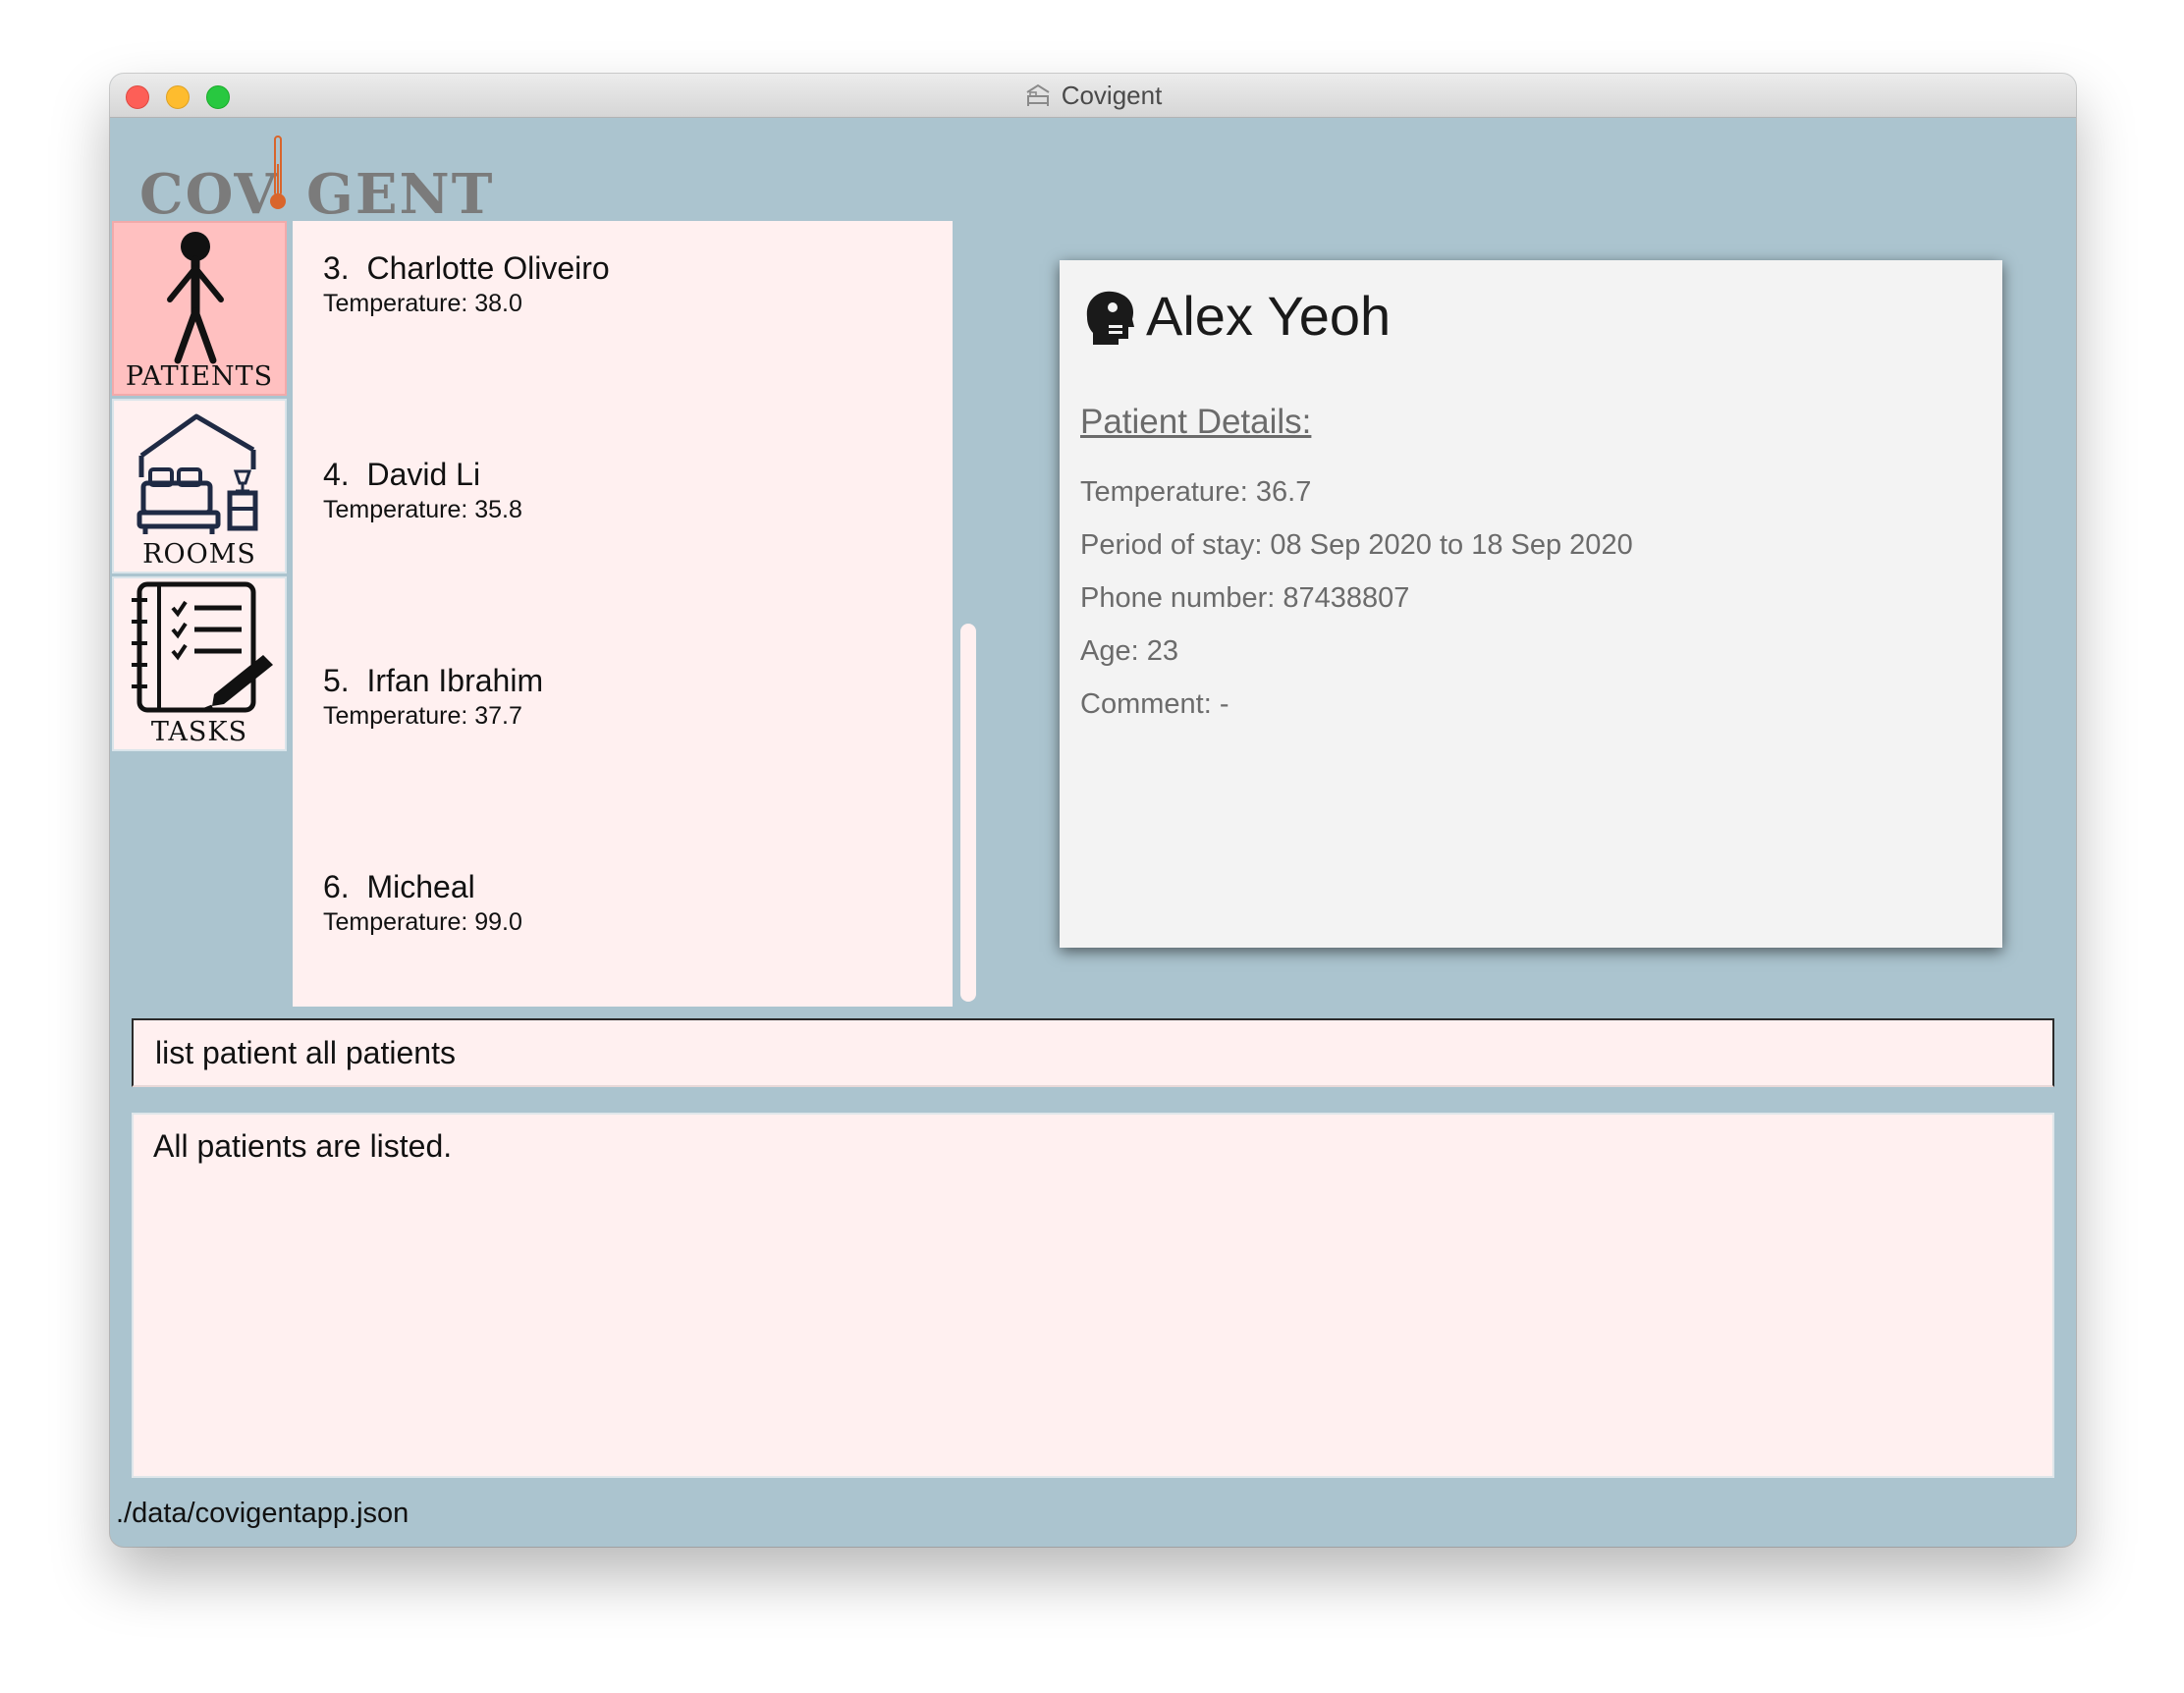 Image resolution: width=2184 pixels, height=1693 pixels. I want to click on detail-comment: Comment: -, so click(1154, 704).